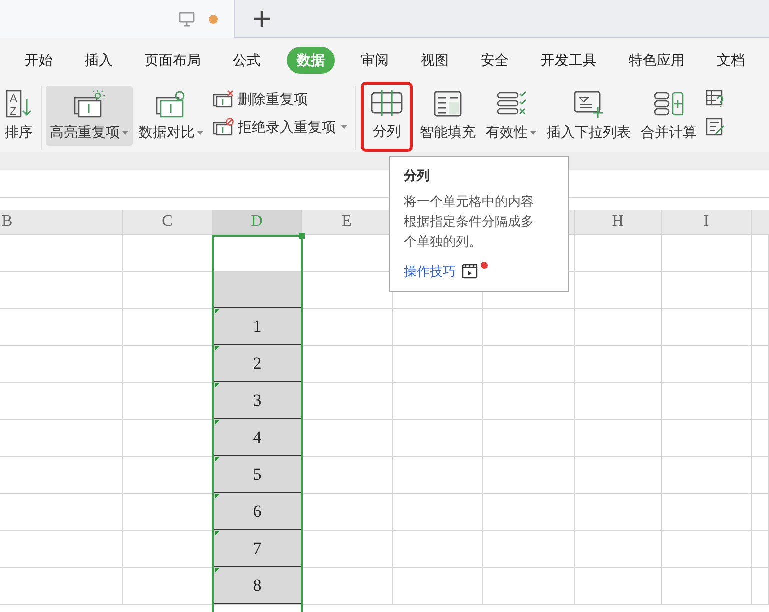 The width and height of the screenshot is (769, 612). I want to click on cell-text: 6, so click(257, 511).